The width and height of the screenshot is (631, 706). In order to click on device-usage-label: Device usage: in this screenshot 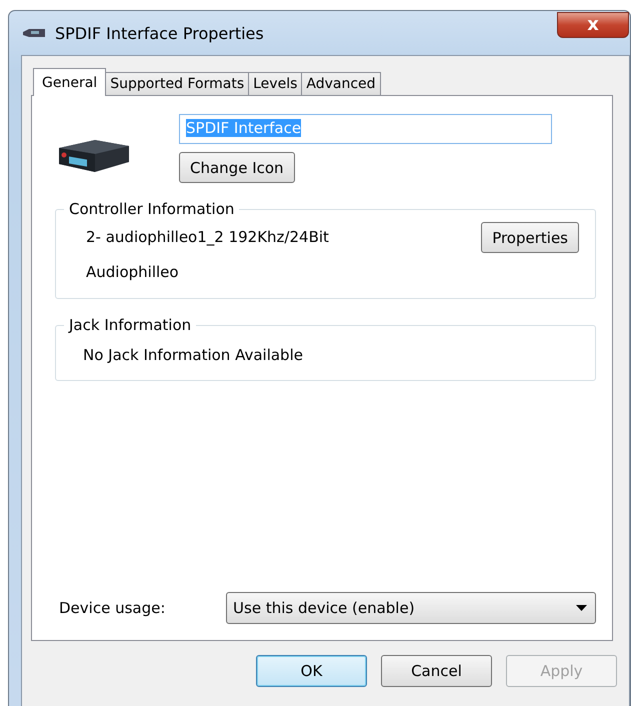, I will do `click(112, 608)`.